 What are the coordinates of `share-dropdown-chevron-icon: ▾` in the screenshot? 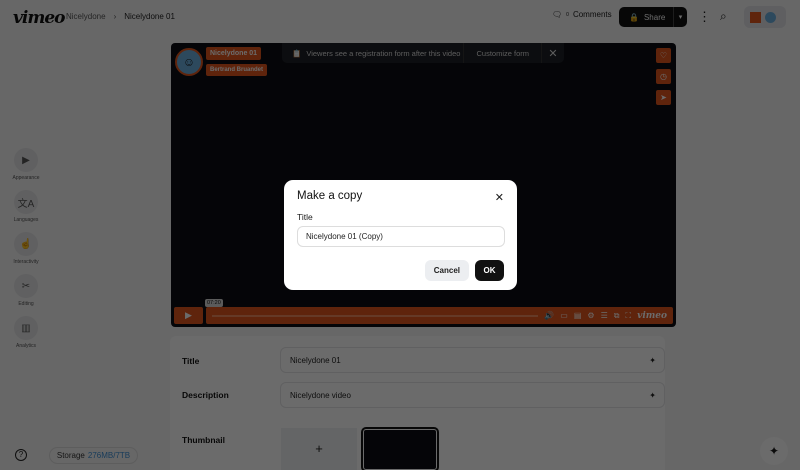 It's located at (680, 17).